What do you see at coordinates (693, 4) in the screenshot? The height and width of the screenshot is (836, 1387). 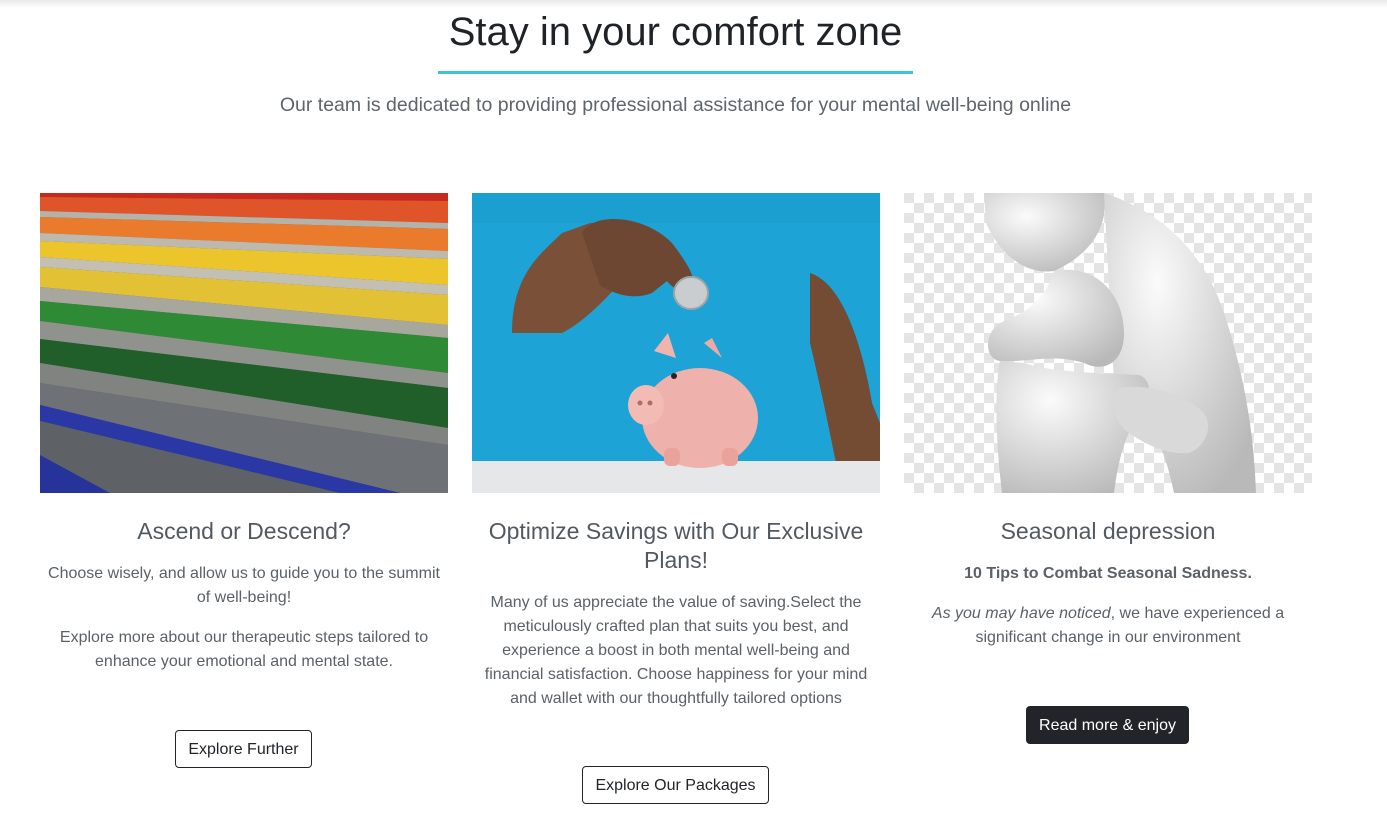 I see `header-shadow` at bounding box center [693, 4].